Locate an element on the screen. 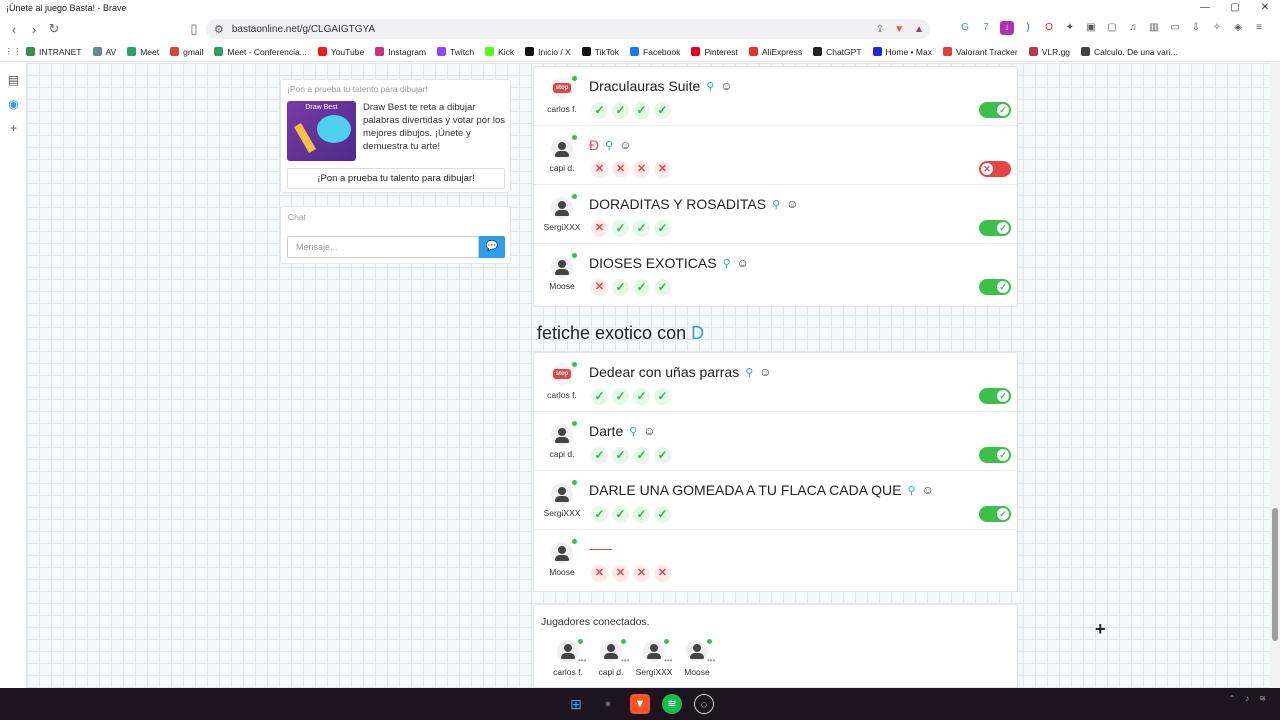 This screenshot has height=720, width=1280. app-taskbar-icon: ◌ is located at coordinates (704, 704).